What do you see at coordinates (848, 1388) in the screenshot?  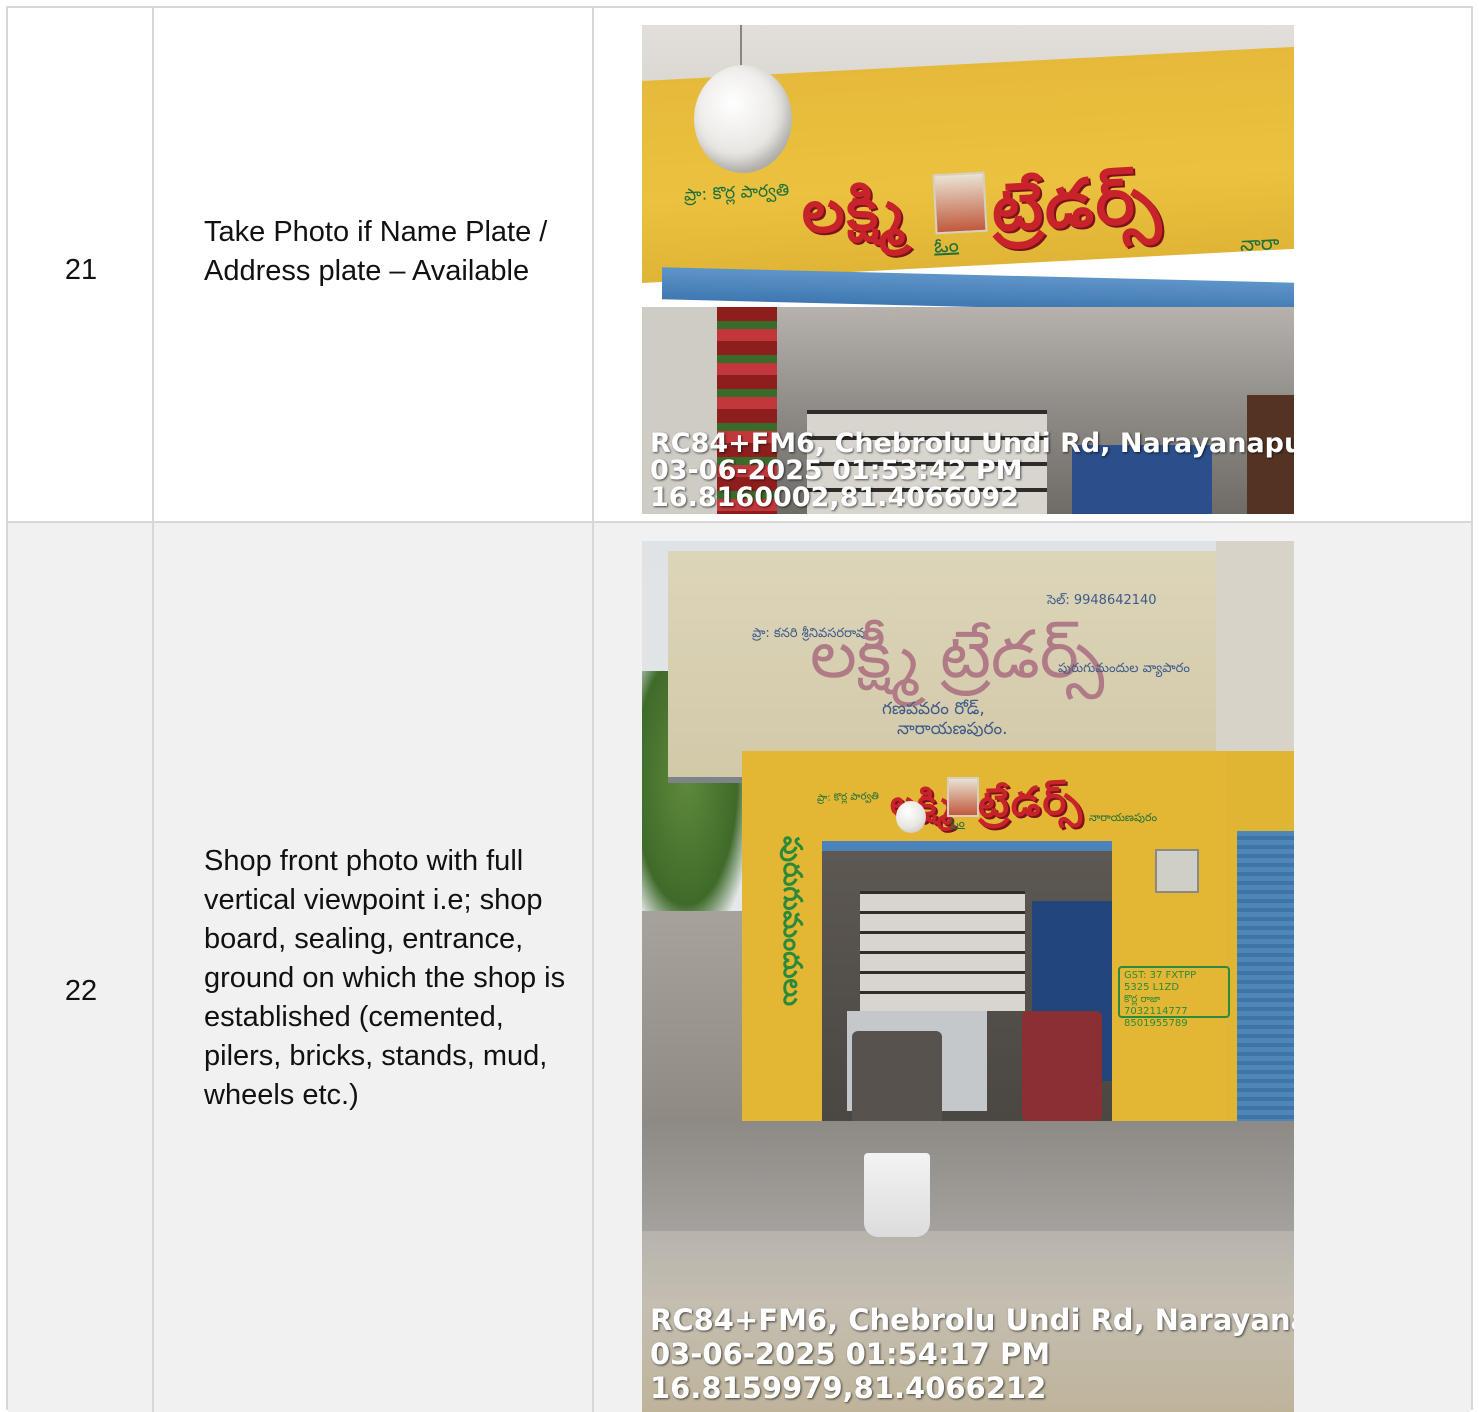 I see `geo-stamp-coordinates: 16.8159979,81.4066212` at bounding box center [848, 1388].